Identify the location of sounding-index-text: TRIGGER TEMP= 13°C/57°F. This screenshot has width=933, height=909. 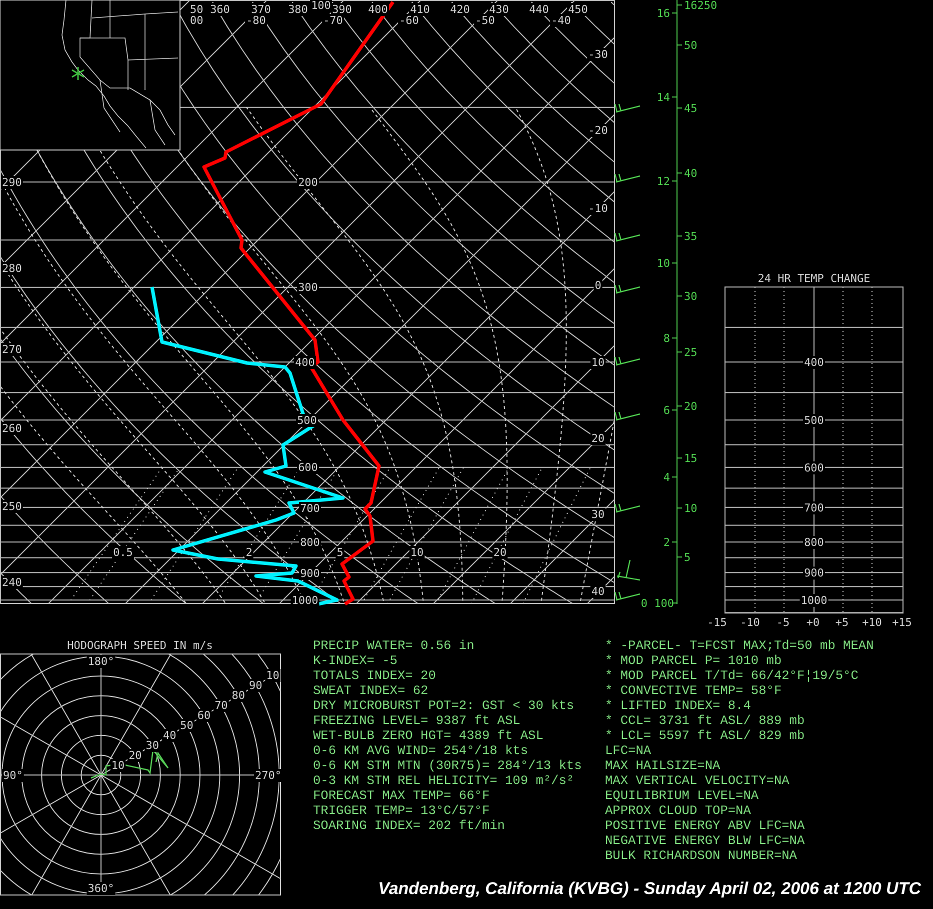
(402, 810).